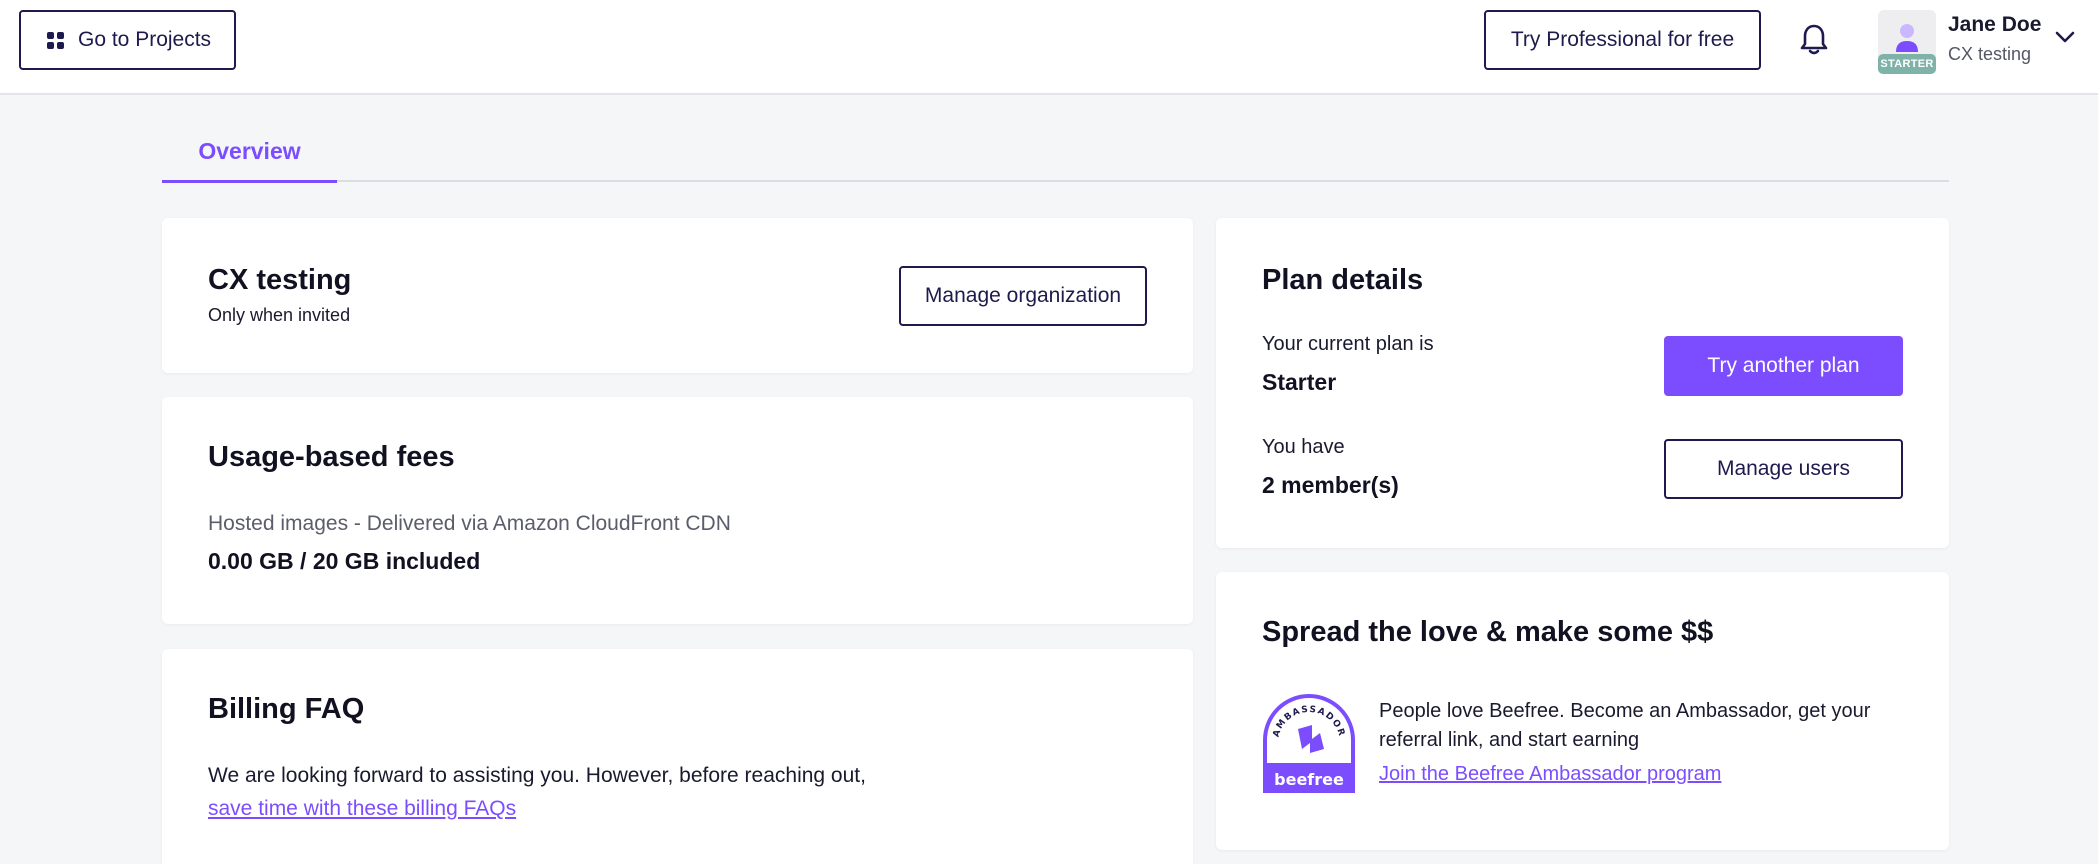 This screenshot has width=2098, height=864. I want to click on tab-overview: Overview, so click(249, 156).